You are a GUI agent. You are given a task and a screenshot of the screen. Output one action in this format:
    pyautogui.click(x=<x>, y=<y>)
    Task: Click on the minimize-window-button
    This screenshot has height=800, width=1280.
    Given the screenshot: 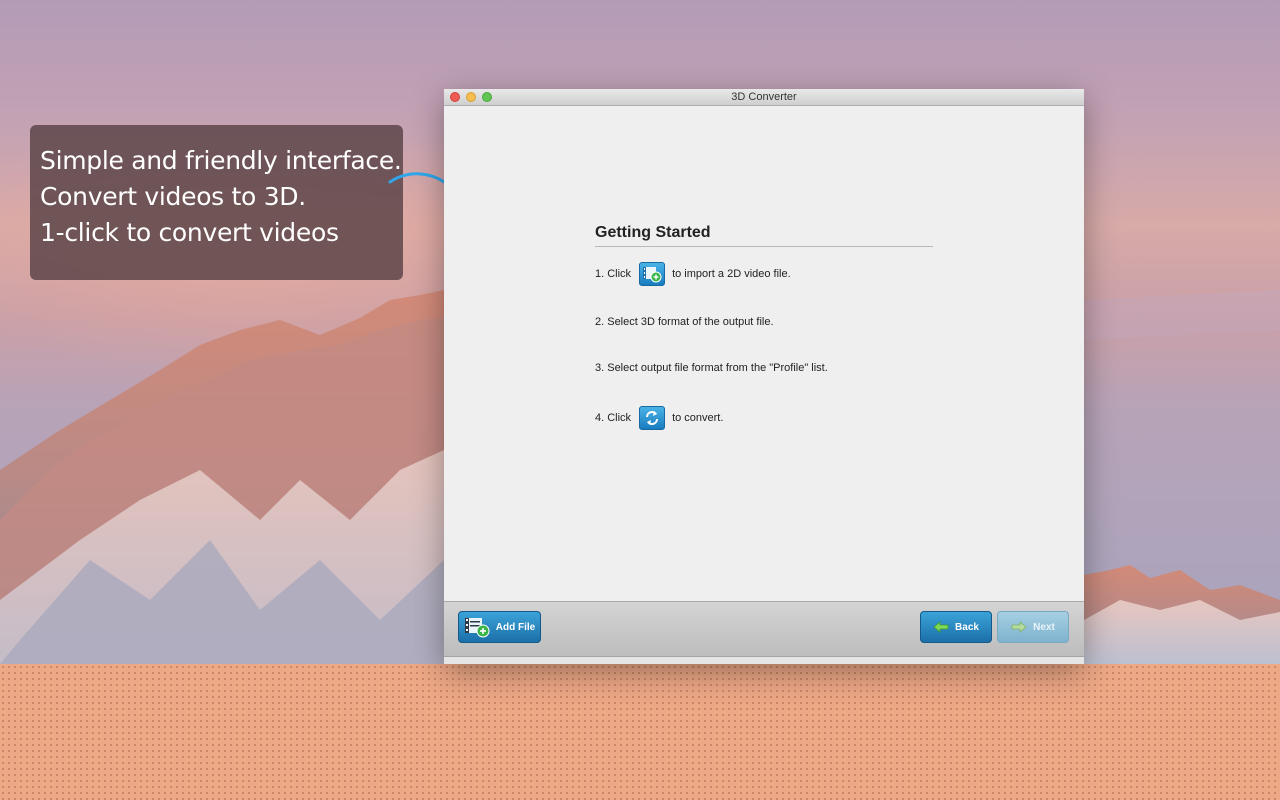 What is the action you would take?
    pyautogui.click(x=471, y=97)
    